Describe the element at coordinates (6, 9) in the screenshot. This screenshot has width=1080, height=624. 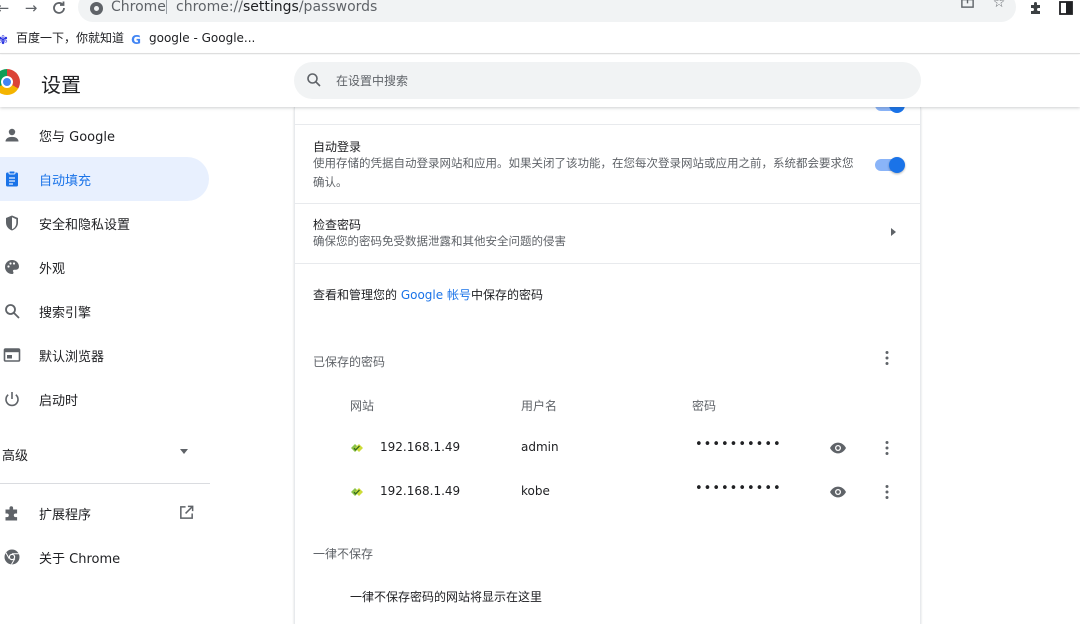
I see `arrow-left-icon: ←` at that location.